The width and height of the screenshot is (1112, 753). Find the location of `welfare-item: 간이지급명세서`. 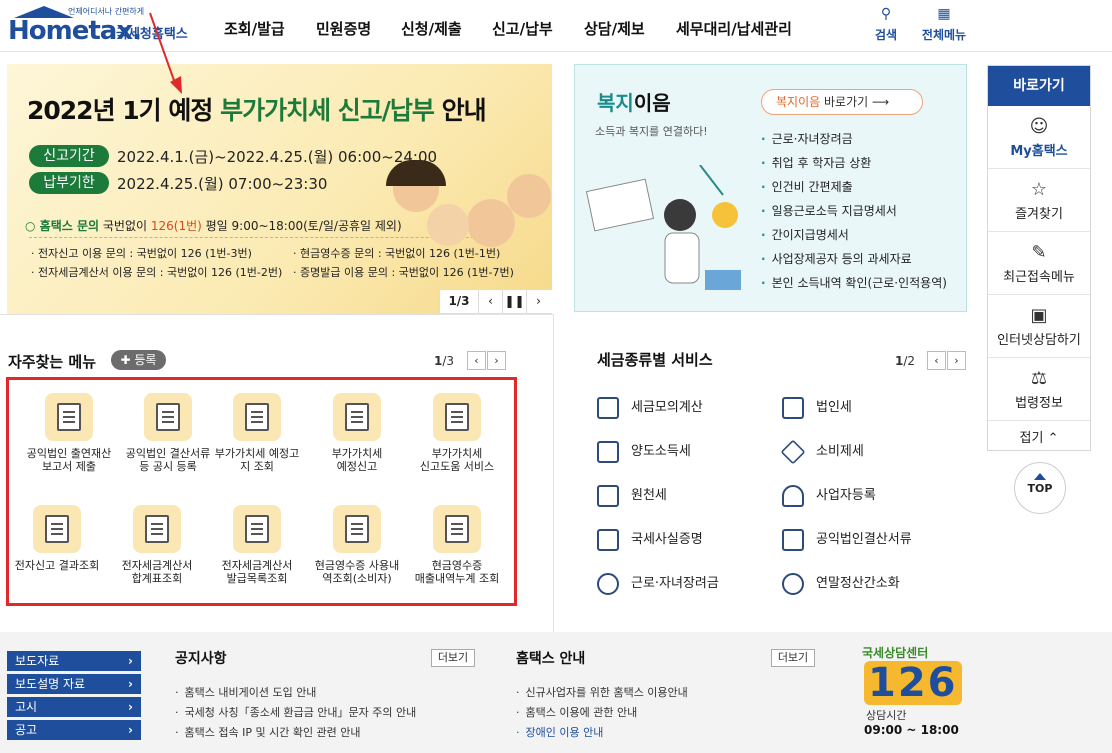

welfare-item: 간이지급명세서 is located at coordinates (854, 235).